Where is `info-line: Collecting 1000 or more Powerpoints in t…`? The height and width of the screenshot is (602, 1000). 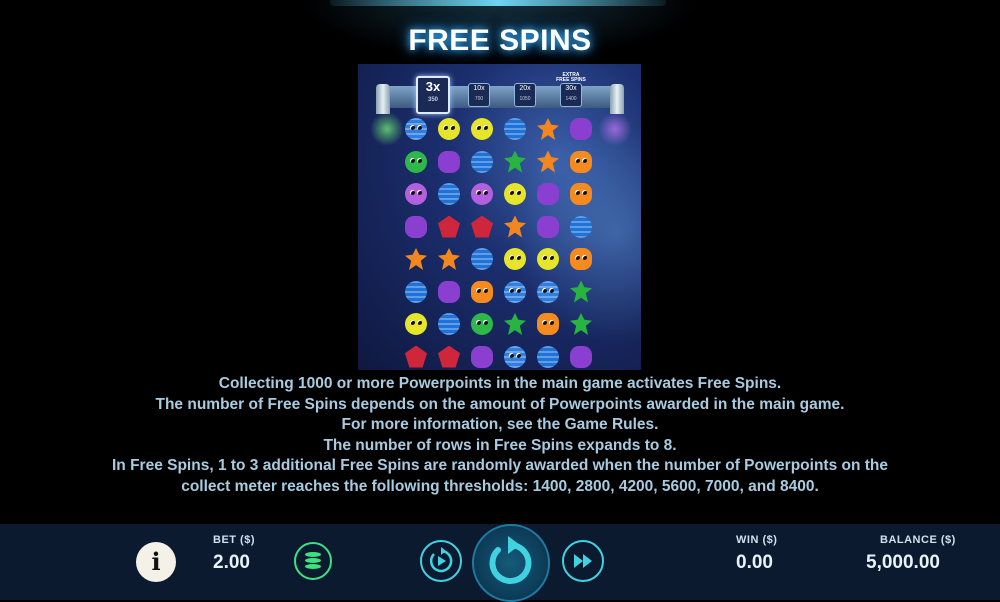
info-line: Collecting 1000 or more Powerpoints in t… is located at coordinates (500, 383).